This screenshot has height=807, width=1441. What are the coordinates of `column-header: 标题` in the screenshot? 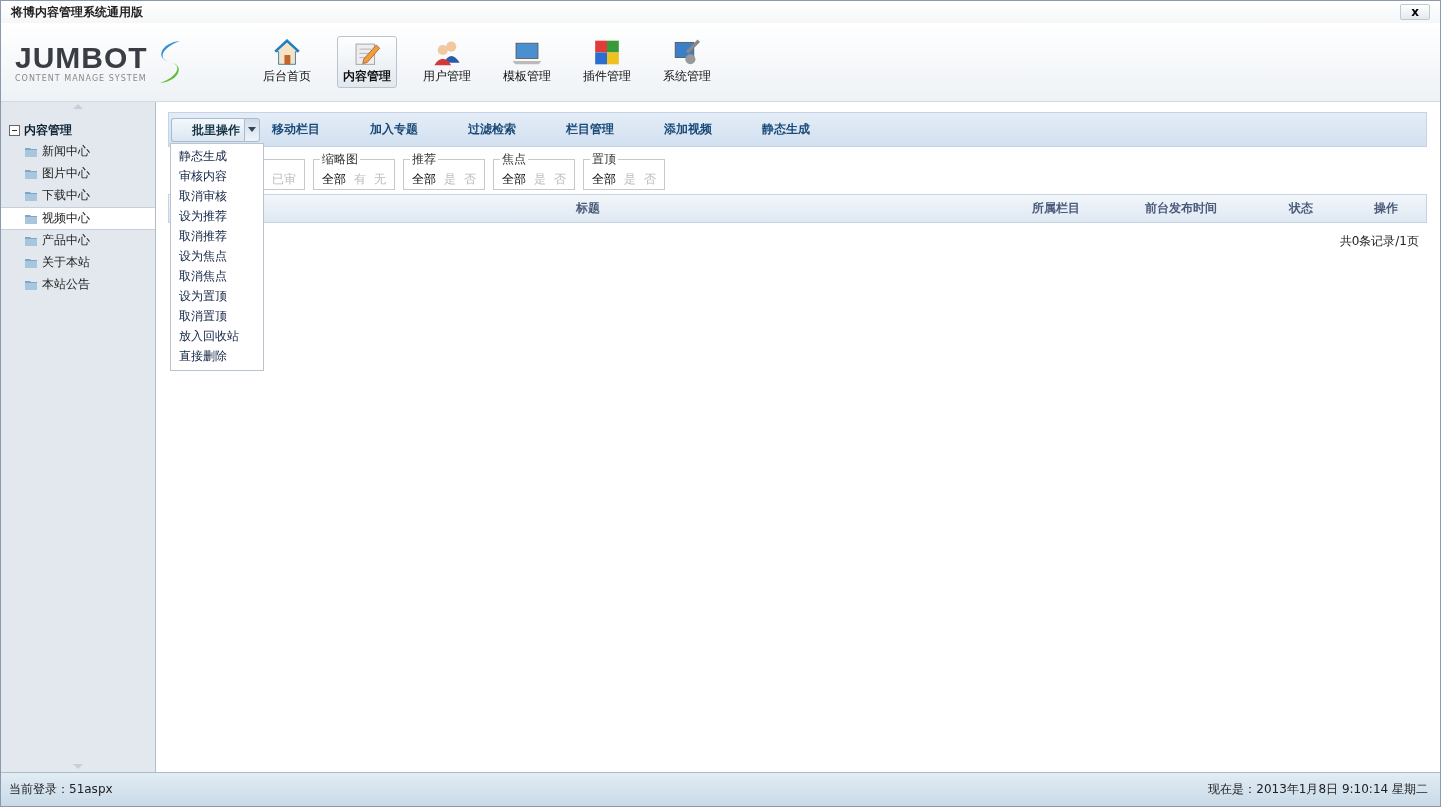 It's located at (587, 208).